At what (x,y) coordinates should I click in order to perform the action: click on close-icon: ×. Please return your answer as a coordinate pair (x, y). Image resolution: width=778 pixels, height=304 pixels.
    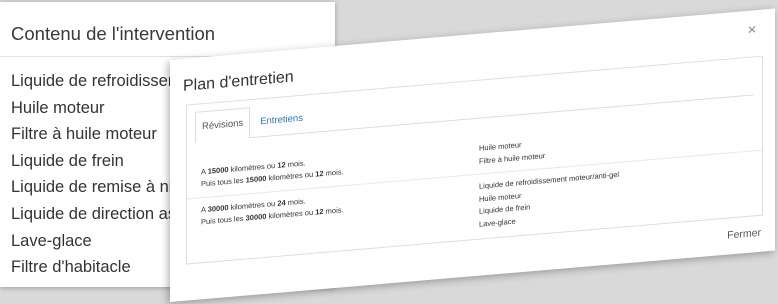
    Looking at the image, I should click on (752, 30).